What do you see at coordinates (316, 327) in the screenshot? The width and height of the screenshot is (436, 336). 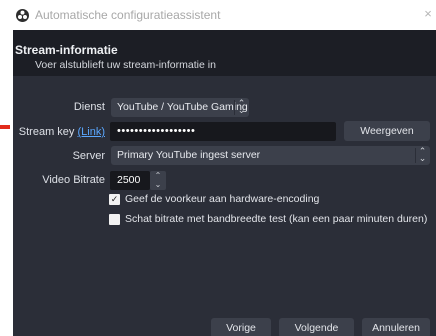 I see `next-button: Volgende` at bounding box center [316, 327].